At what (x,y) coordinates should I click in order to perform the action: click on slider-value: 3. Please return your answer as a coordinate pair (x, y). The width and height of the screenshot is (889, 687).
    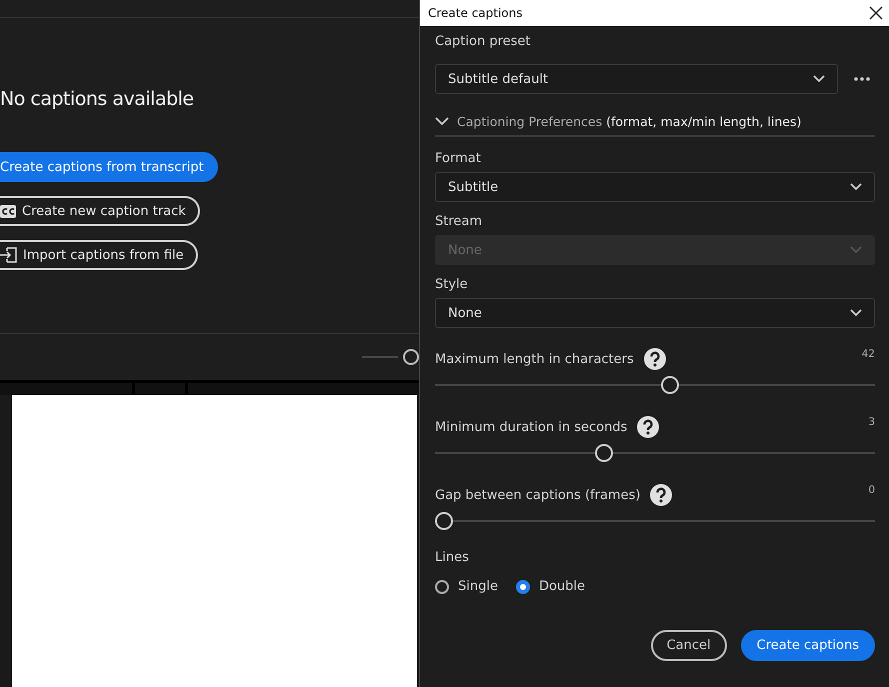
    Looking at the image, I should click on (871, 422).